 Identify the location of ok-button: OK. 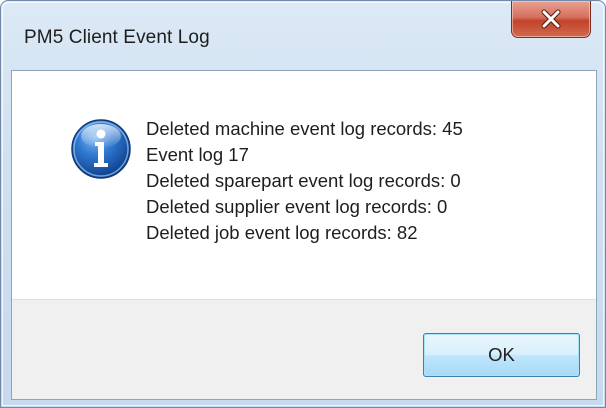
(501, 355).